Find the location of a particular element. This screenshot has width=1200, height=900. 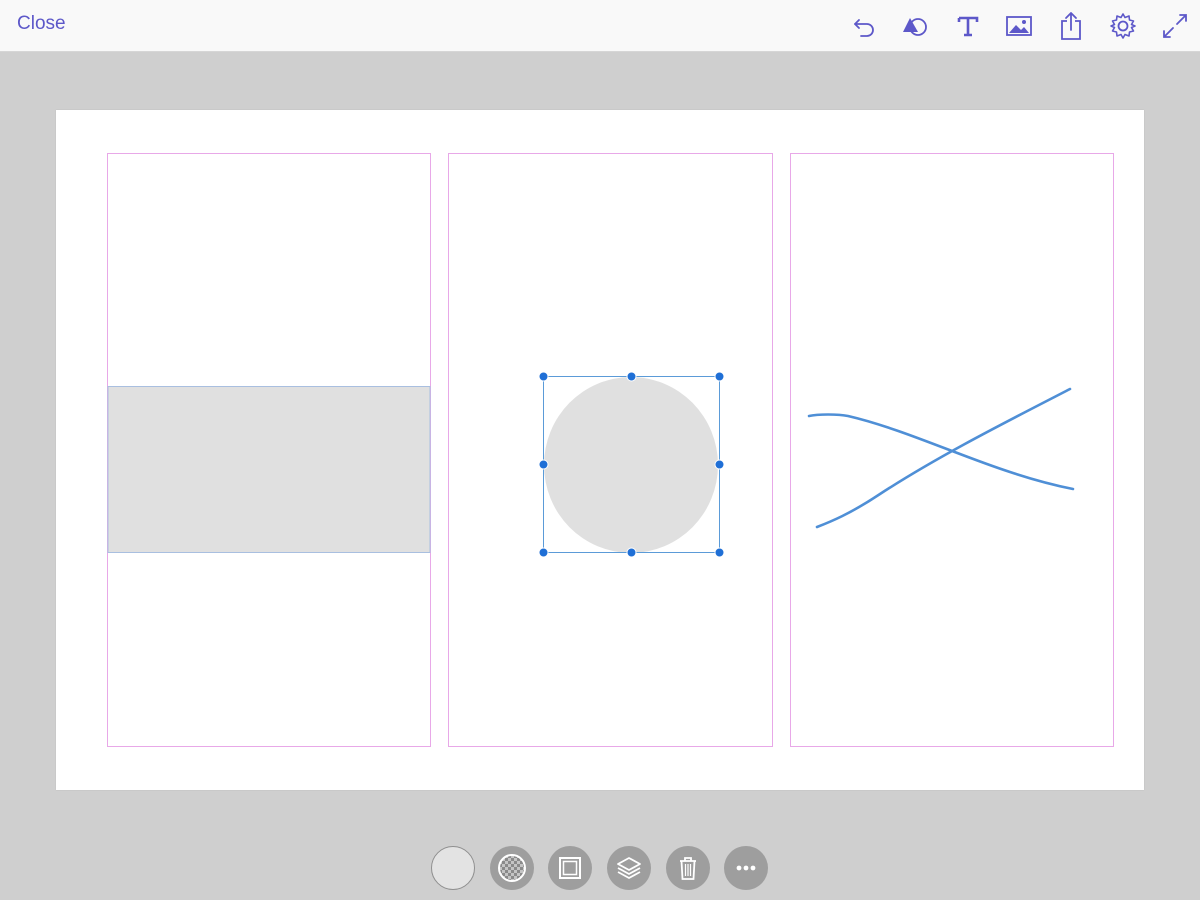

stroke-button is located at coordinates (570, 868).